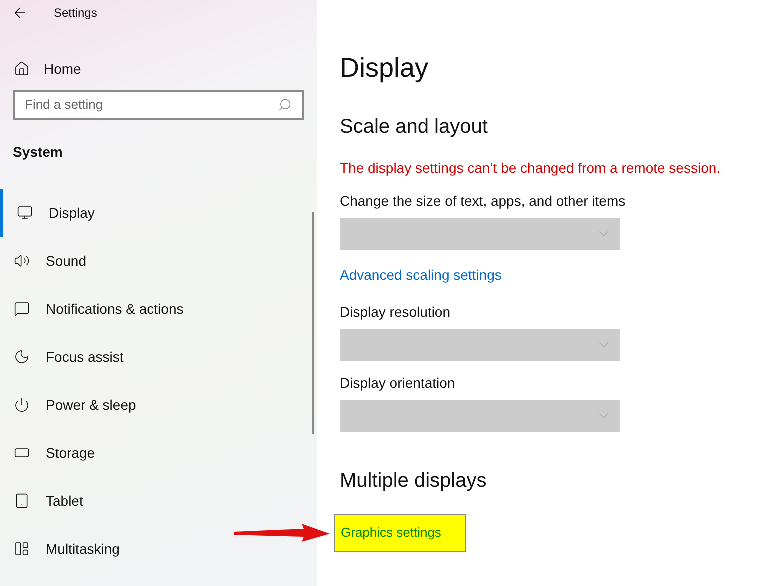 Image resolution: width=768 pixels, height=586 pixels. Describe the element at coordinates (158, 357) in the screenshot. I see `sidebar-item: Focus assist` at that location.